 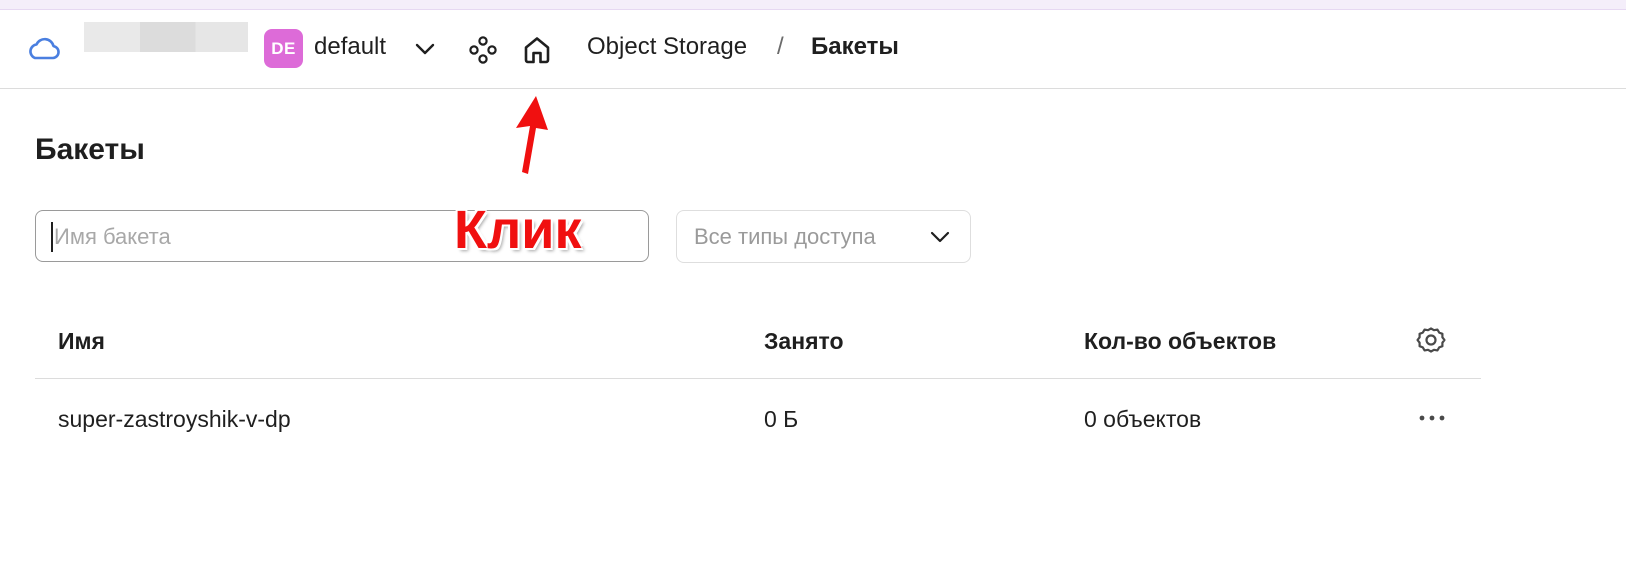 I want to click on home-icon, so click(x=537, y=50).